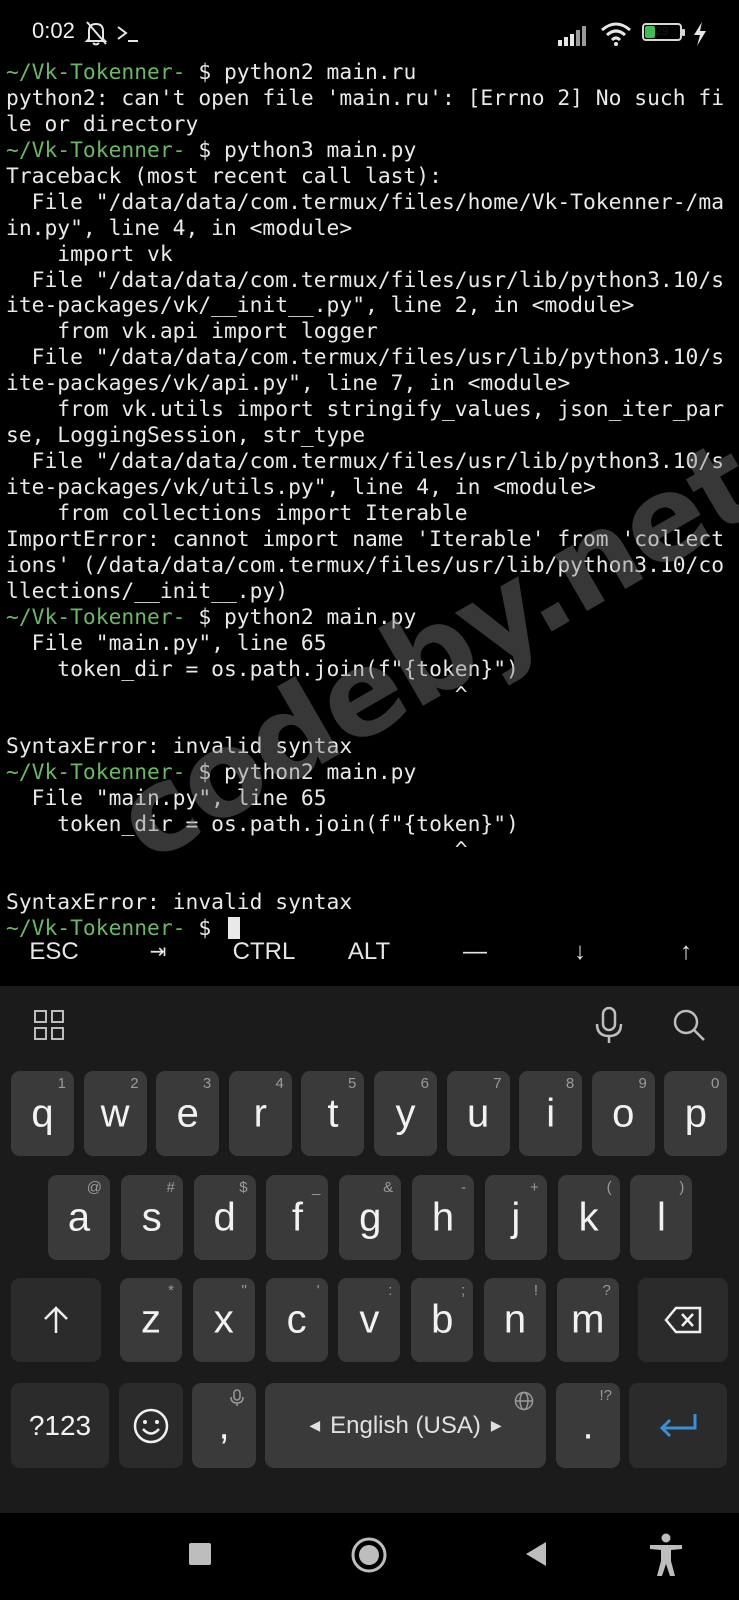 The height and width of the screenshot is (1600, 739). I want to click on key-r: r4, so click(260, 1113).